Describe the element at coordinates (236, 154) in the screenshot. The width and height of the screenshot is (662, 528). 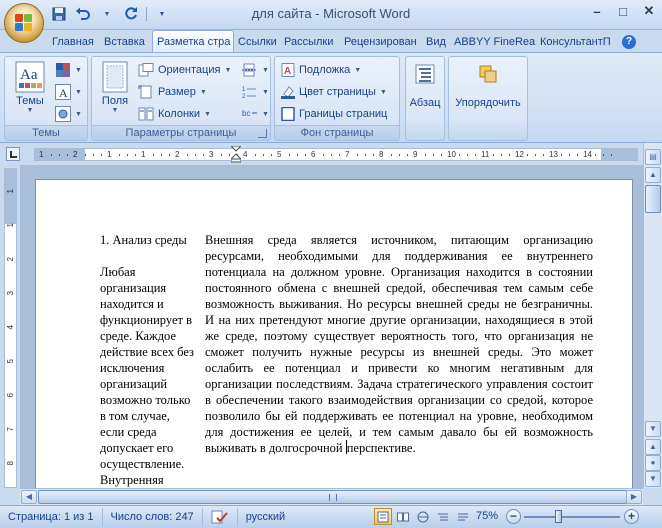
I see `indent-marker-icon` at that location.